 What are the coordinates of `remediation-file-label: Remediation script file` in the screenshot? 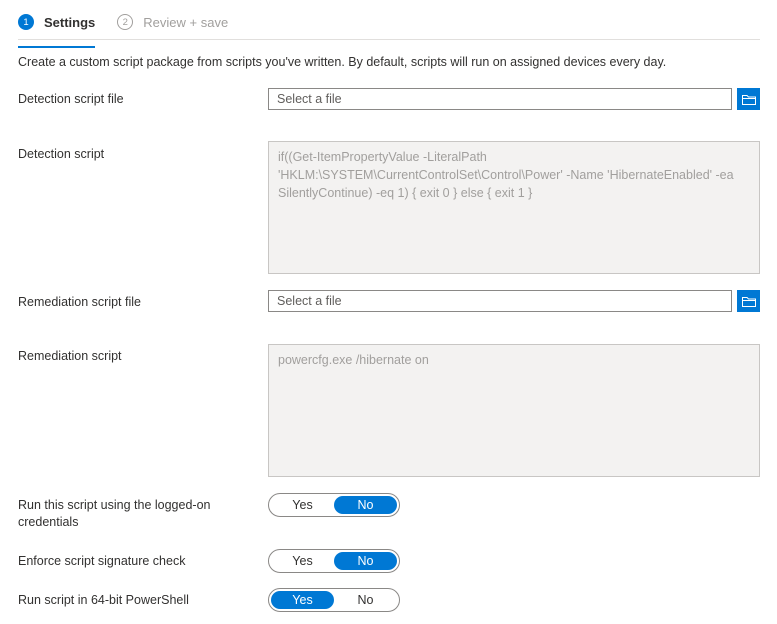 It's located at (79, 302).